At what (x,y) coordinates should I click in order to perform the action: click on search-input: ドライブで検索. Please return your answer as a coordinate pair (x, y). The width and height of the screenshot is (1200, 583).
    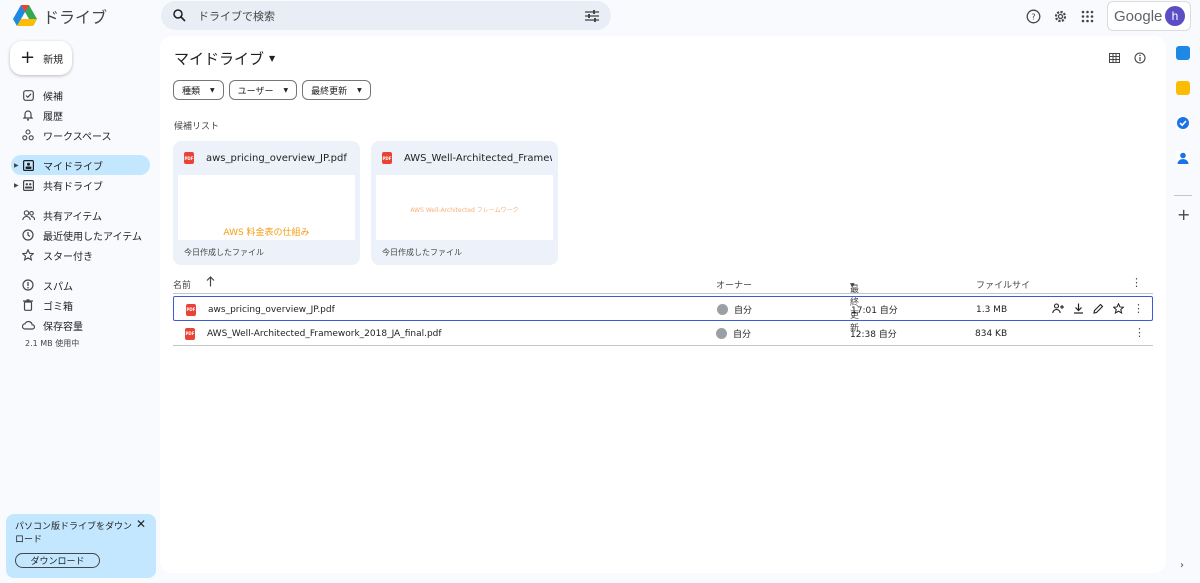
    Looking at the image, I should click on (391, 16).